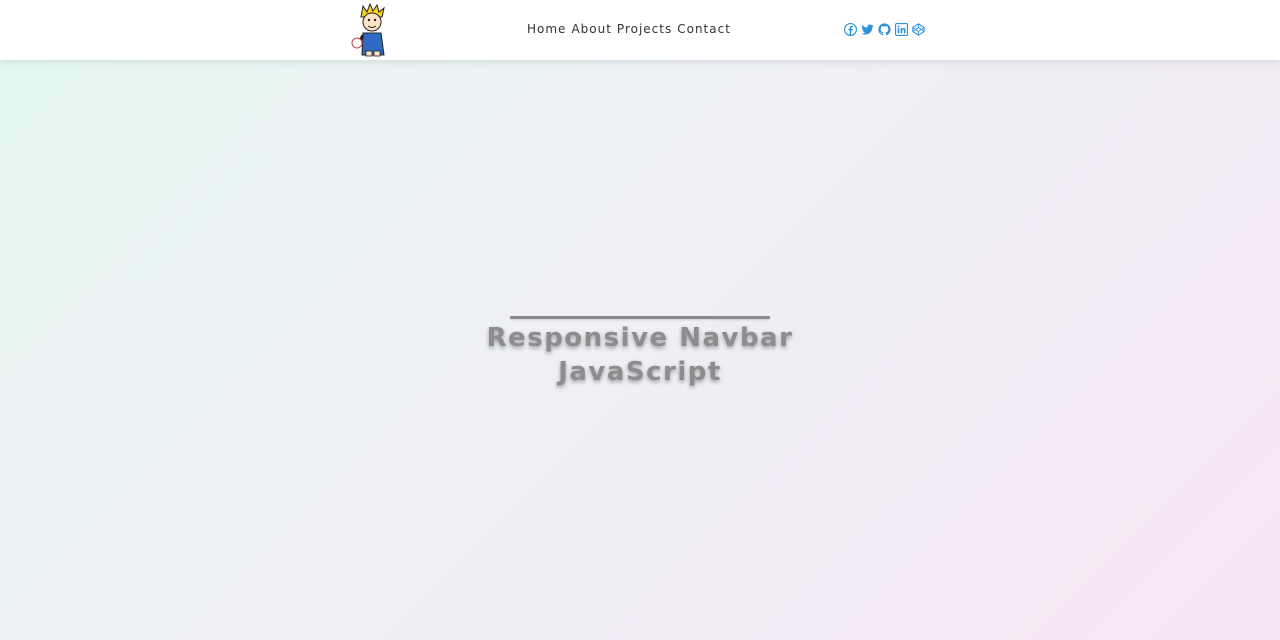 The height and width of the screenshot is (640, 1280). I want to click on nav-links: Home About Projects Contact, so click(629, 29).